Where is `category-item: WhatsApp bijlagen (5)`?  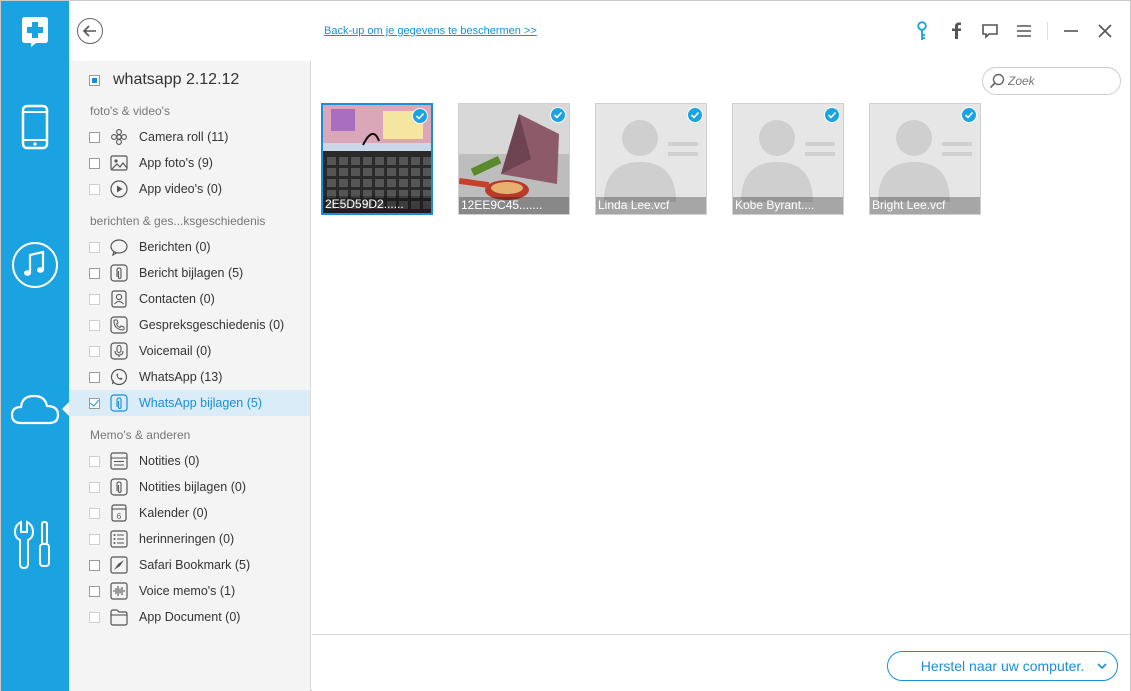 category-item: WhatsApp bijlagen (5) is located at coordinates (189, 403).